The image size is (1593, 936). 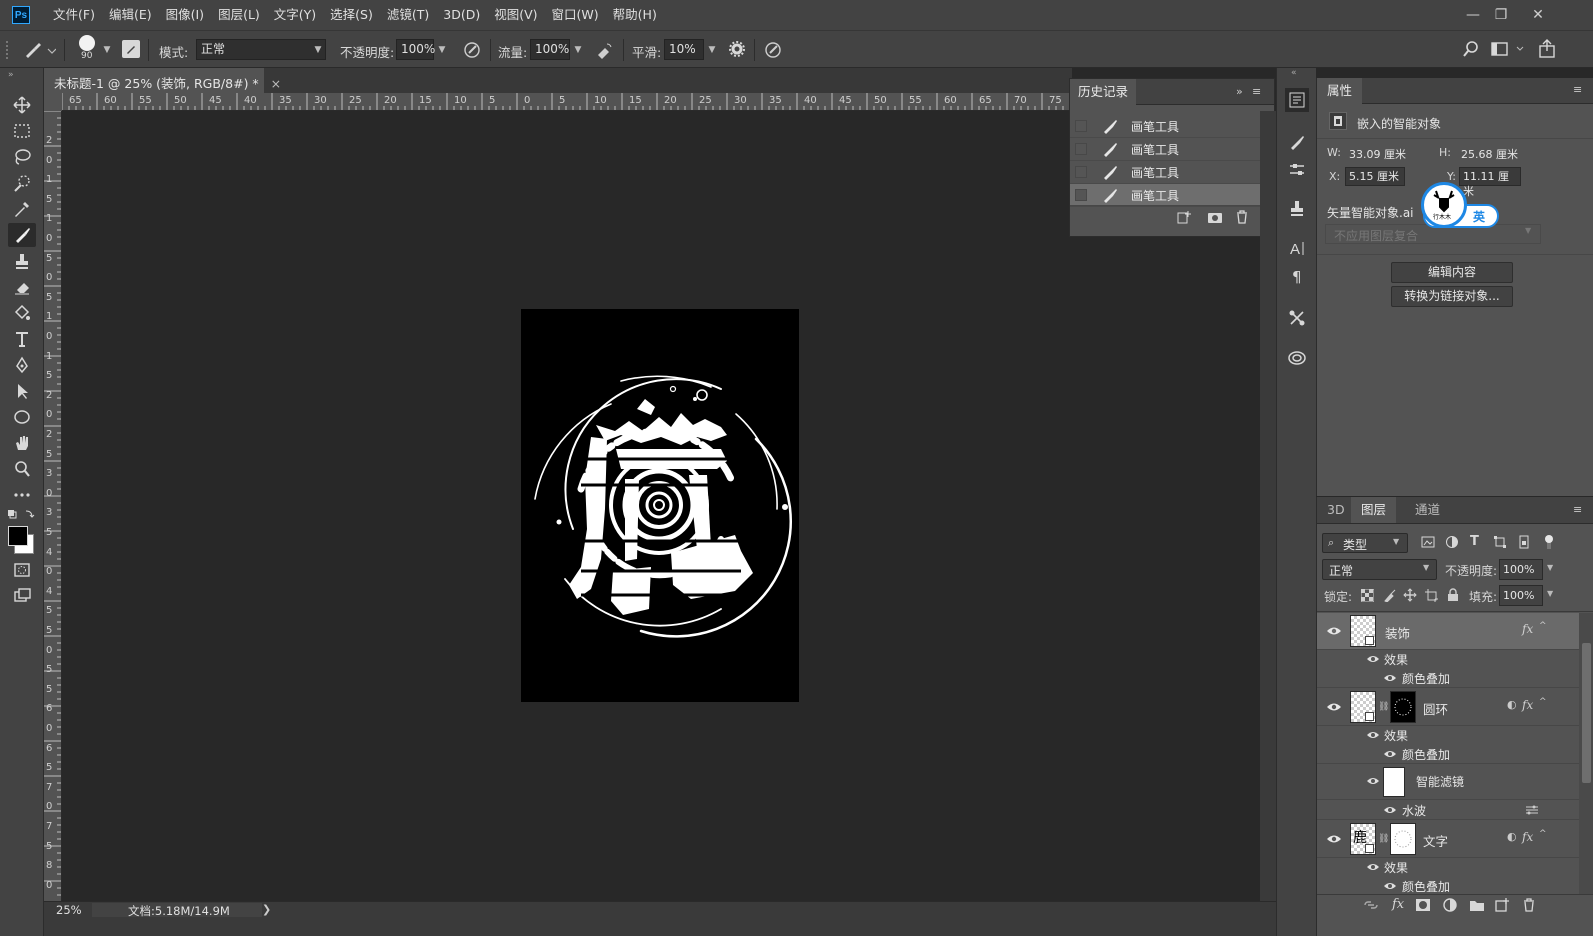 I want to click on y-input: 11.11 厘米, so click(x=1490, y=182).